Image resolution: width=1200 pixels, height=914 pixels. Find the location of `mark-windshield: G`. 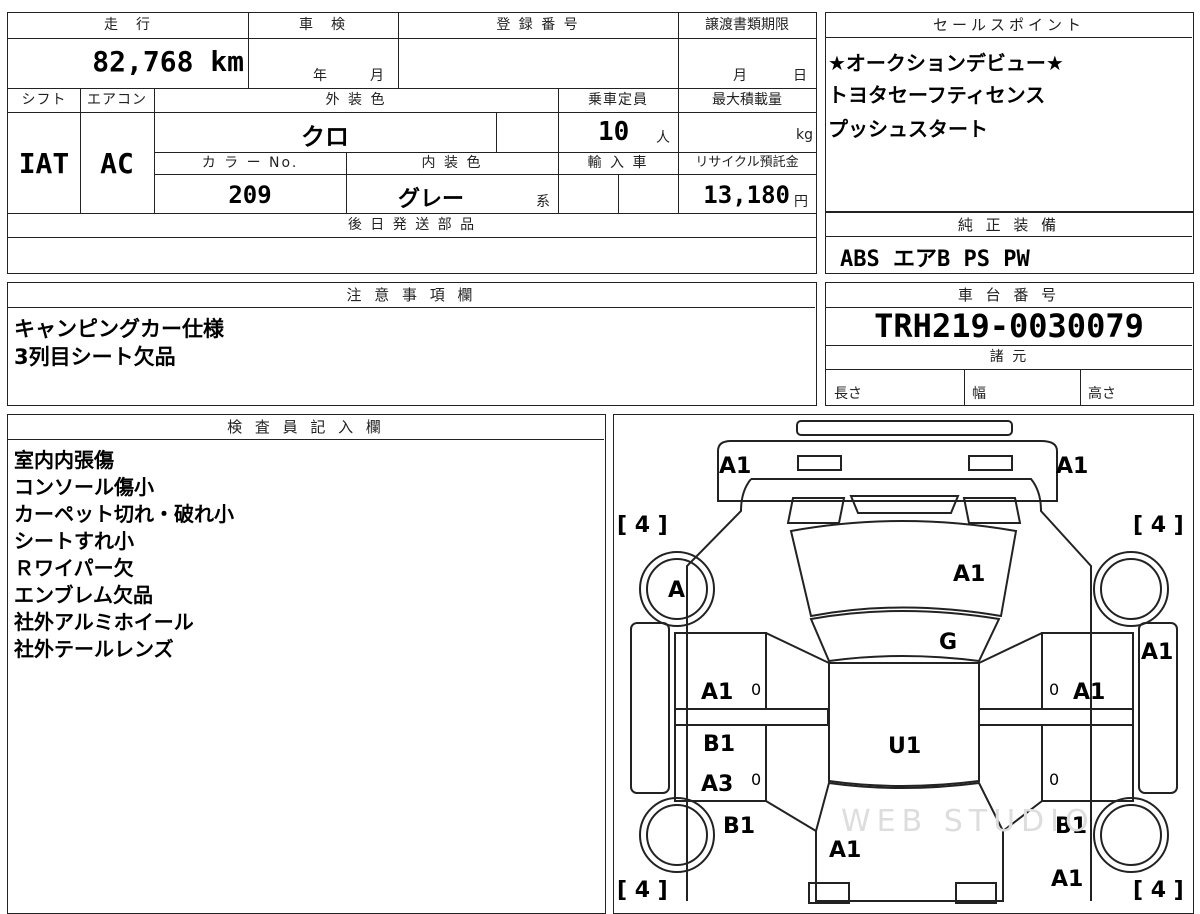

mark-windshield: G is located at coordinates (948, 642).